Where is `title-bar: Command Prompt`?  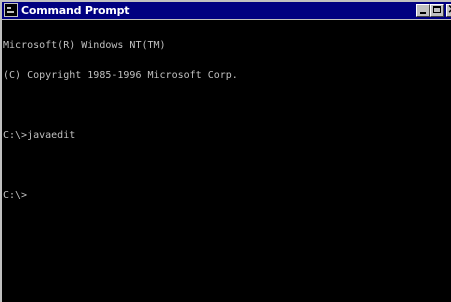 title-bar: Command Prompt is located at coordinates (226, 10).